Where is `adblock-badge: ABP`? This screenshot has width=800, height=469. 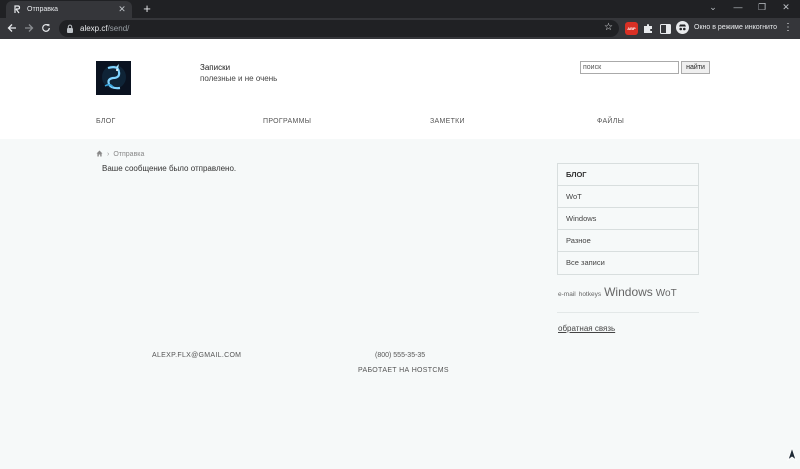
adblock-badge: ABP is located at coordinates (631, 28).